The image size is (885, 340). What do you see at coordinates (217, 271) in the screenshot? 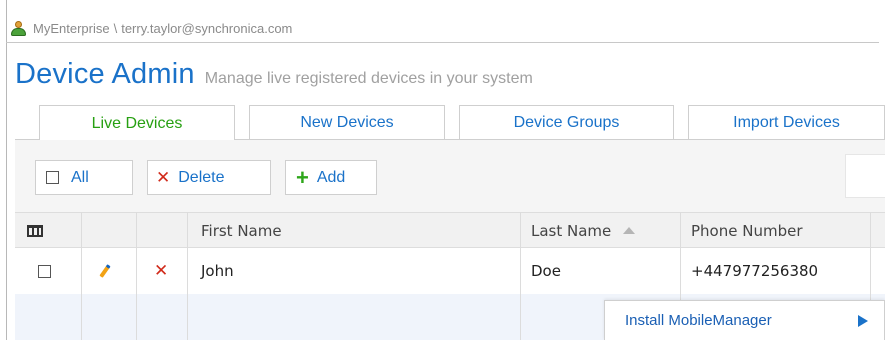
I see `cell-first-name: John` at bounding box center [217, 271].